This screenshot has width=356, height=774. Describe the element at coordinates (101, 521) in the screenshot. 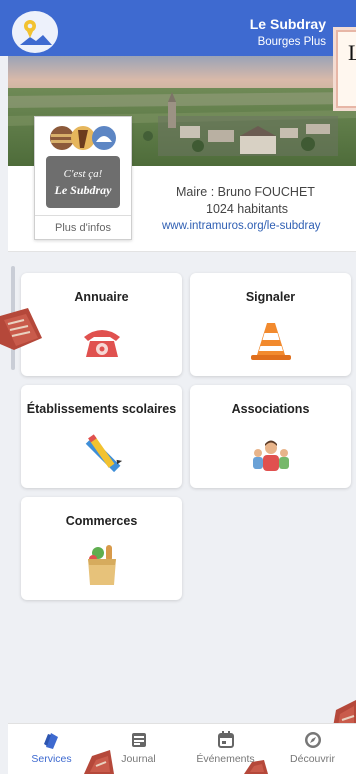

I see `tile-label: Commerces` at that location.